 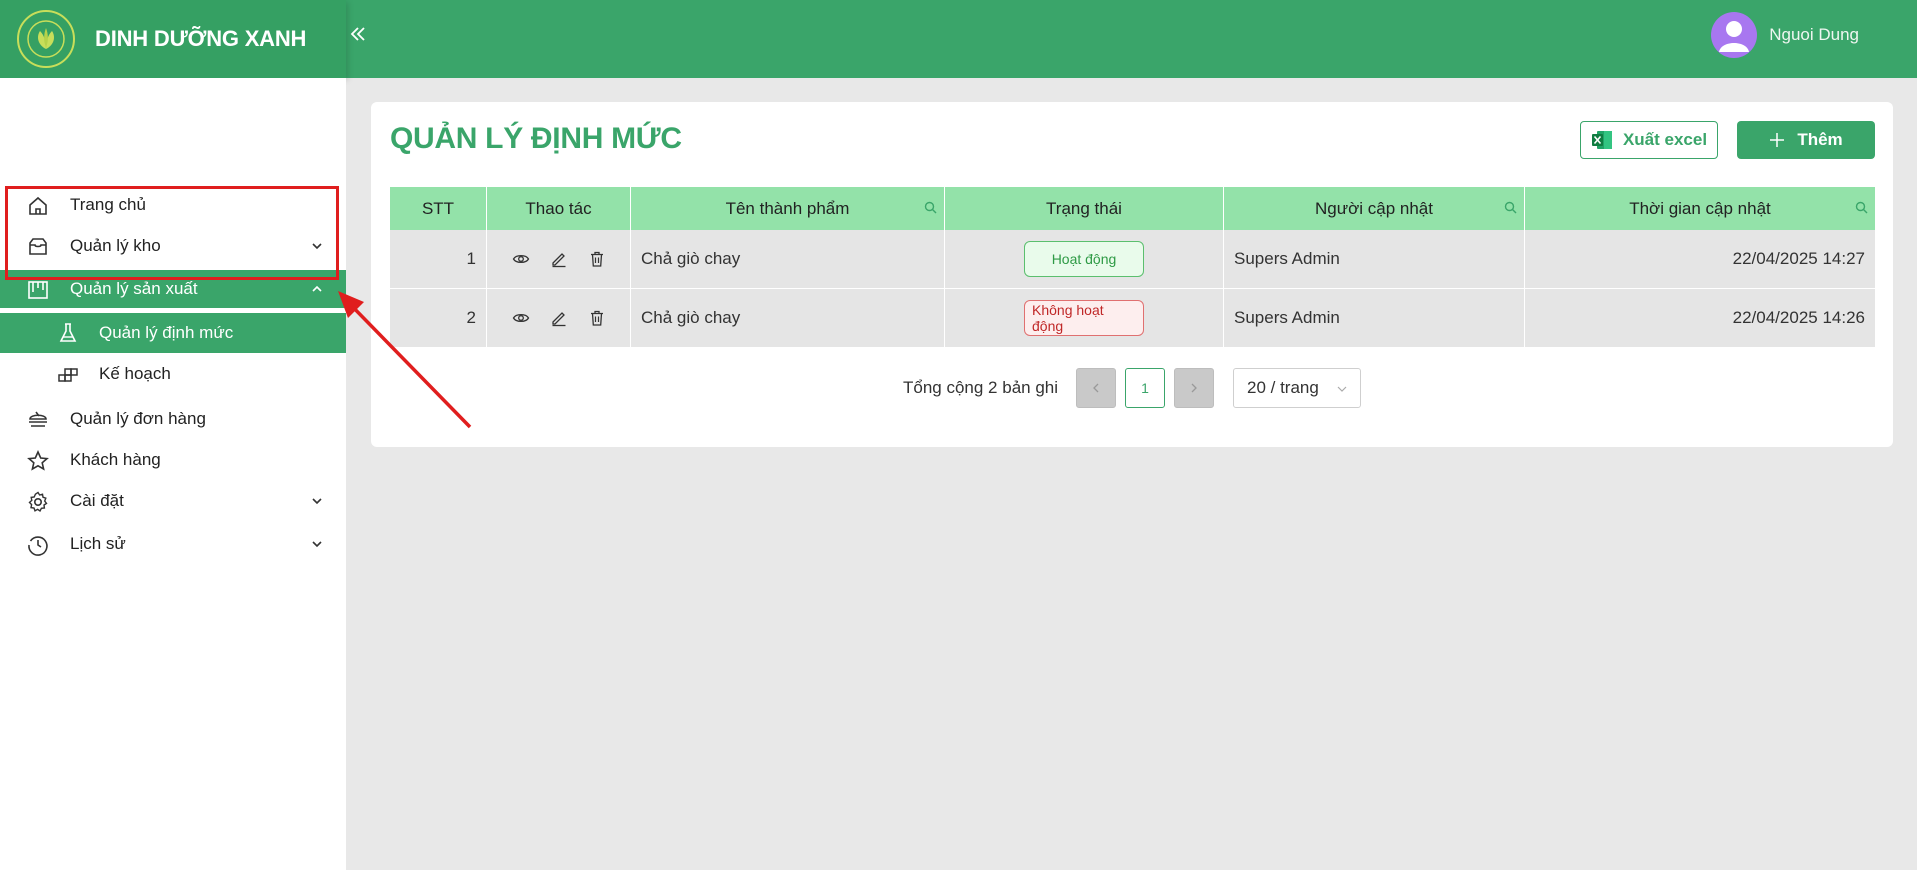 What do you see at coordinates (166, 332) in the screenshot?
I see `sidebar-item-label: Quản lý định mức` at bounding box center [166, 332].